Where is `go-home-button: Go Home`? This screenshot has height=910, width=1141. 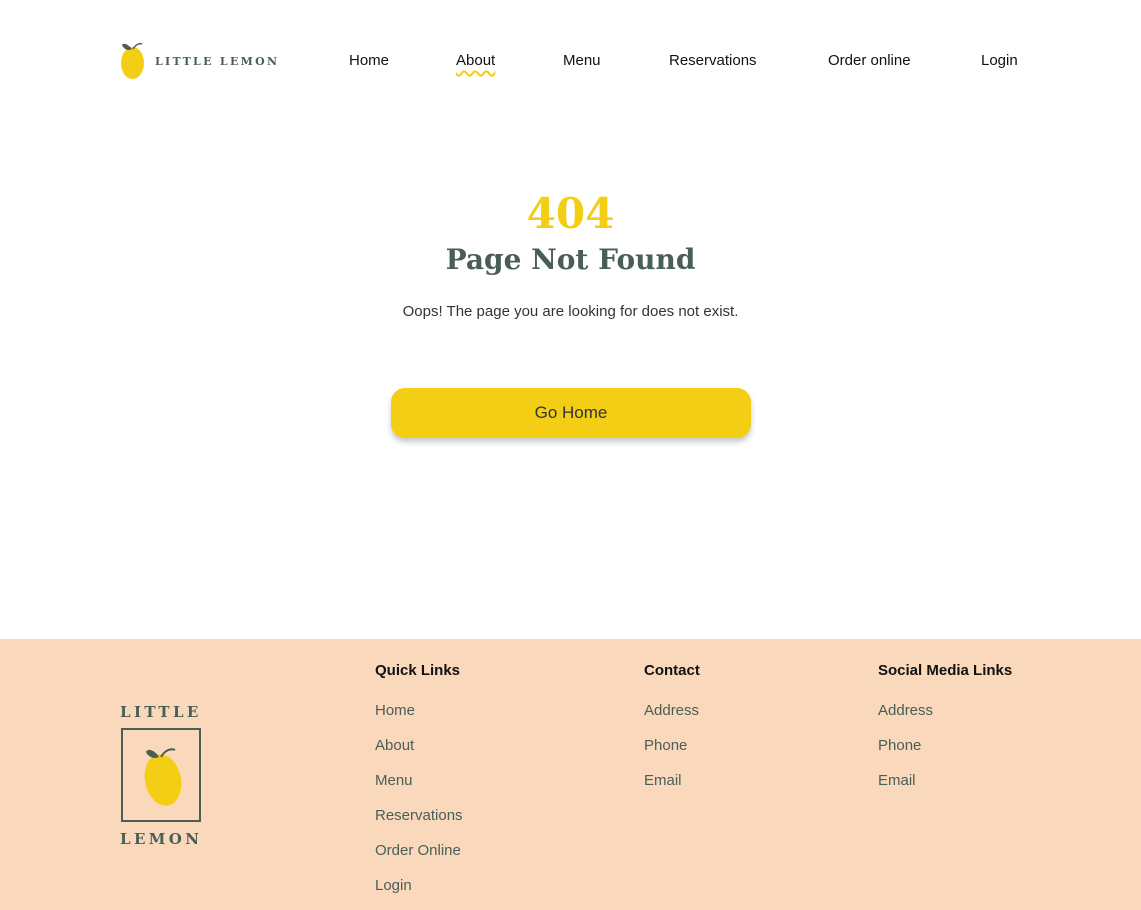 go-home-button: Go Home is located at coordinates (571, 413).